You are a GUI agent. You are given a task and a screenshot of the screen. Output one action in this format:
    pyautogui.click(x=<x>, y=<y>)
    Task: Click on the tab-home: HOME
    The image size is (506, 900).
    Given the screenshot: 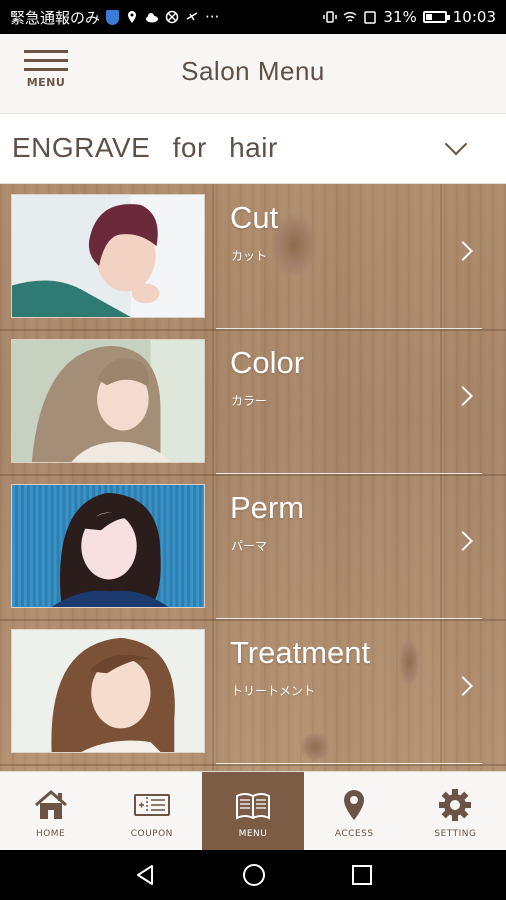 What is the action you would take?
    pyautogui.click(x=50, y=811)
    